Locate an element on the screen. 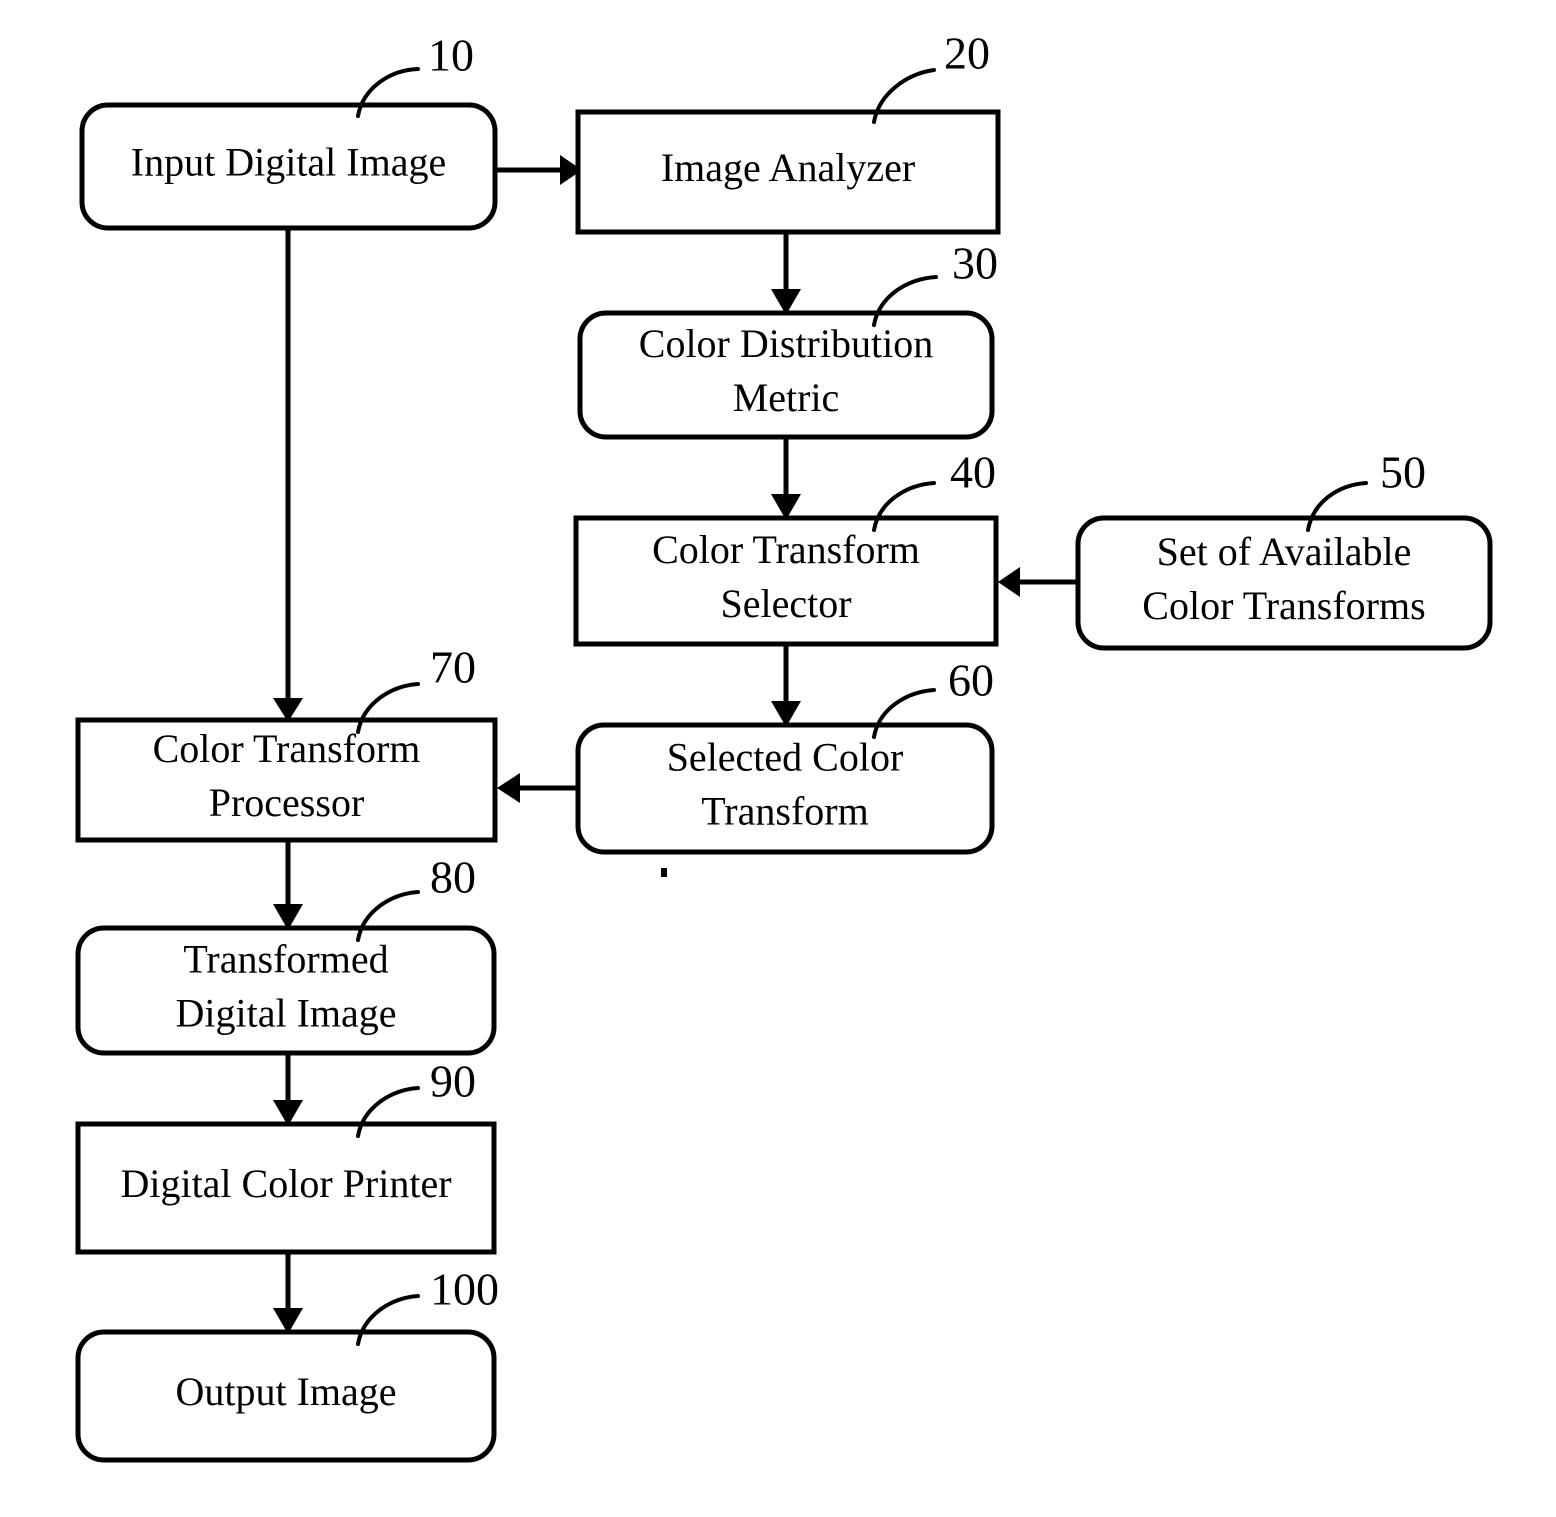  node-output-image: Output Image is located at coordinates (286, 1396).